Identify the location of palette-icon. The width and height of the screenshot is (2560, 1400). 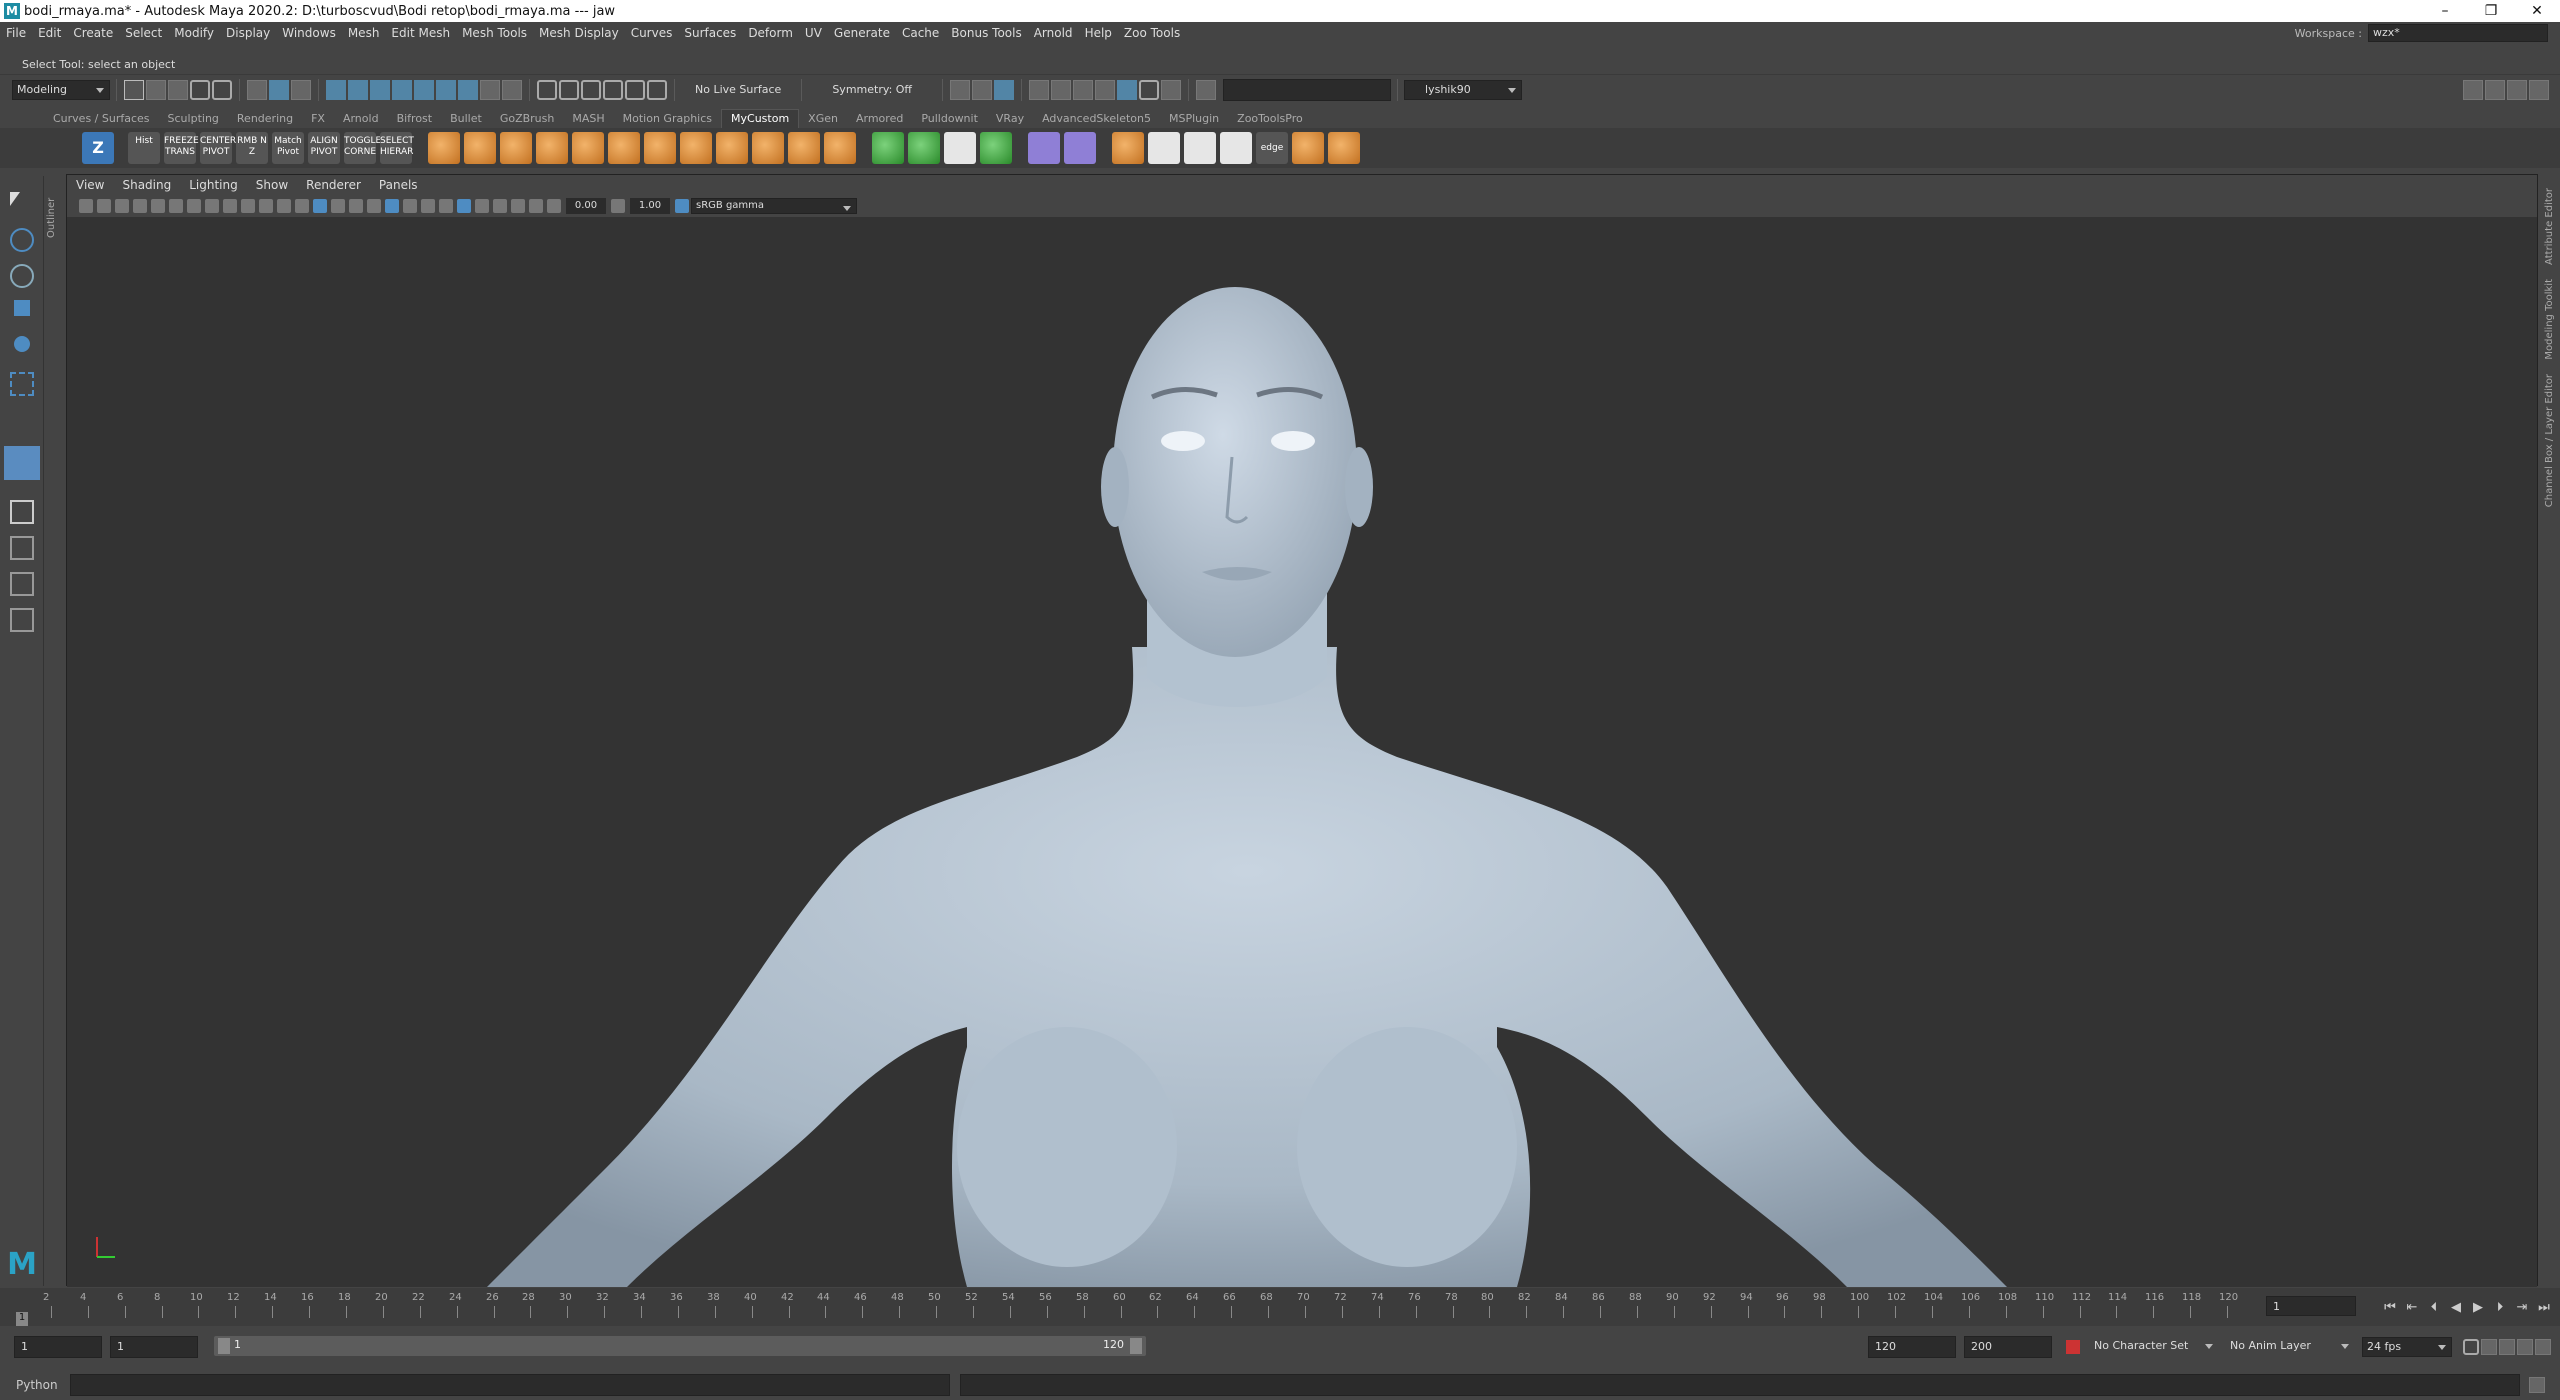
(1344, 148).